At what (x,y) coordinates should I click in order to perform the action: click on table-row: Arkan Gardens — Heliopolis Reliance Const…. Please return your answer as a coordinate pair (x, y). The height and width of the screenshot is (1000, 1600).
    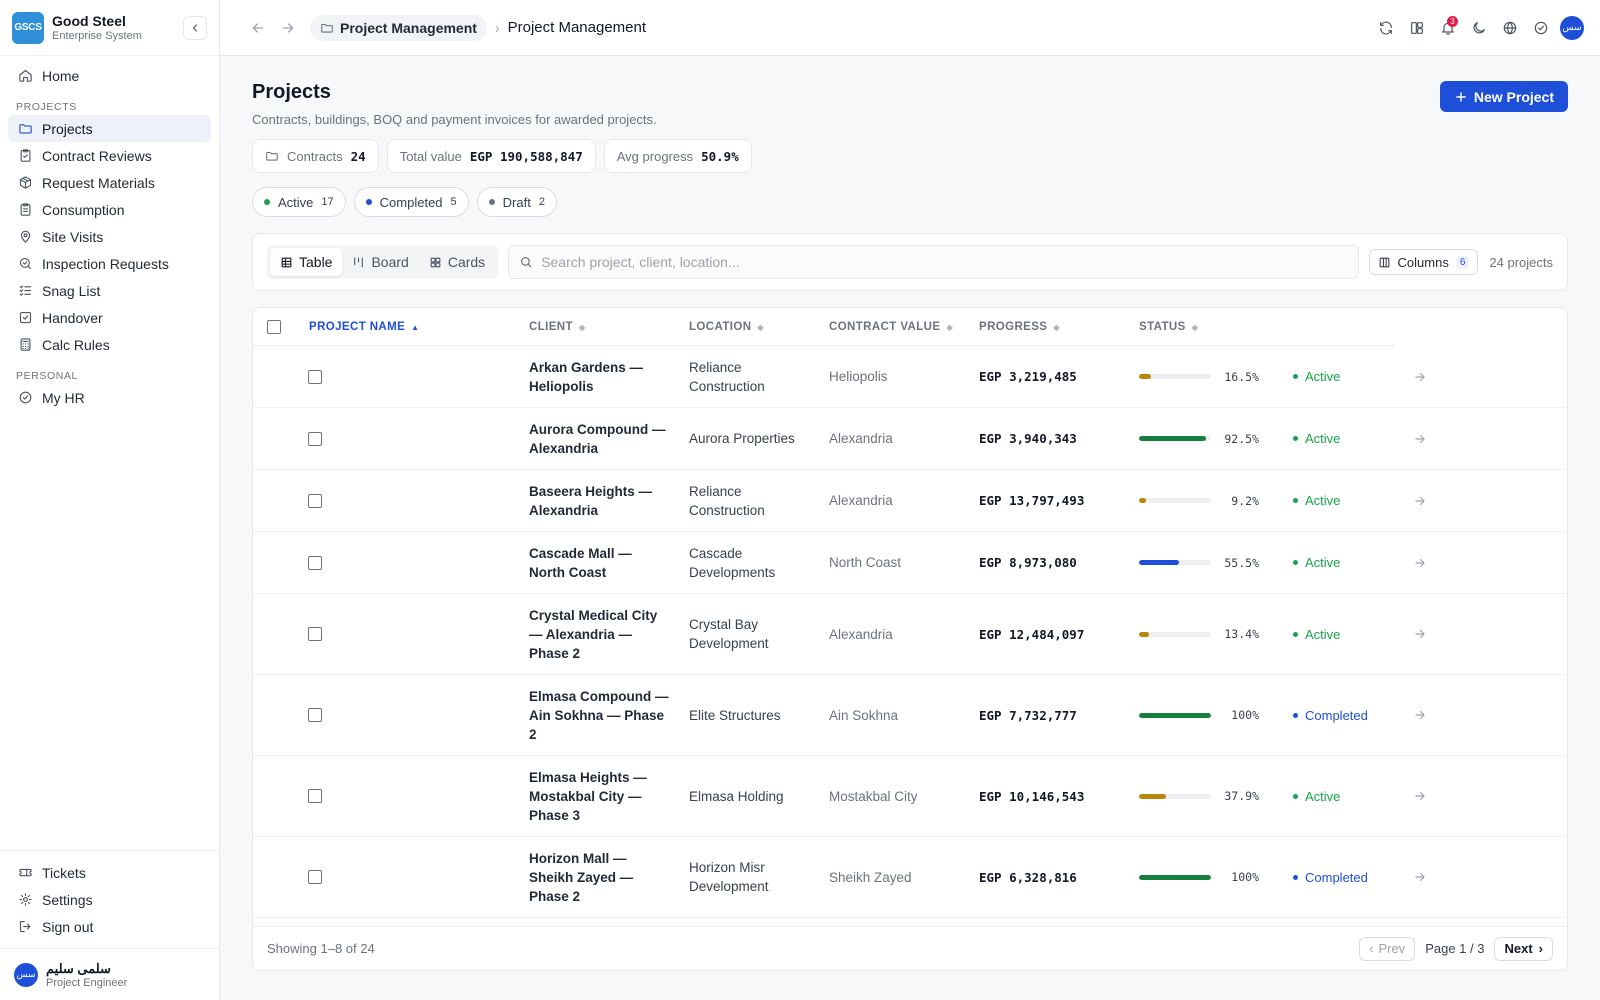
    Looking at the image, I should click on (910, 377).